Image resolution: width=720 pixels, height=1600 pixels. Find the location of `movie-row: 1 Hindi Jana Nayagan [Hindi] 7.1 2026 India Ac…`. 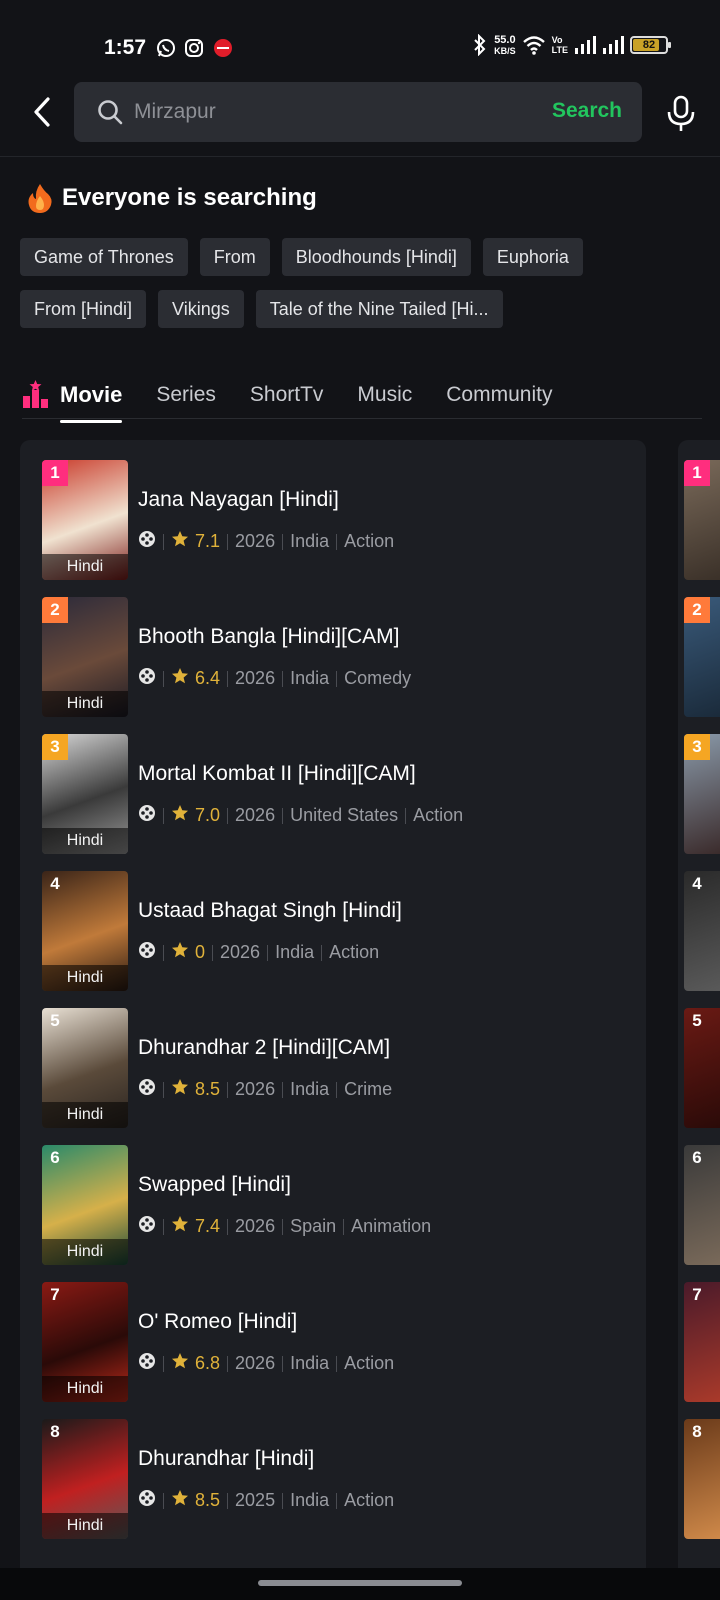

movie-row: 1 Hindi Jana Nayagan [Hindi] 7.1 2026 India Ac… is located at coordinates (333, 510).